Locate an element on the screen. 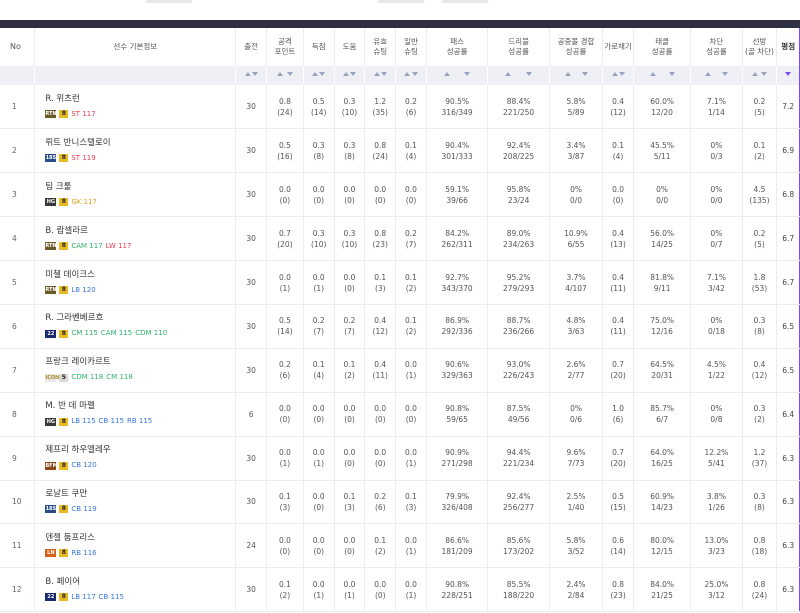 Image resolution: width=800 pixels, height=613 pixels. player-info: R. 위츠런 RTN 8 ST 117 is located at coordinates (135, 107).